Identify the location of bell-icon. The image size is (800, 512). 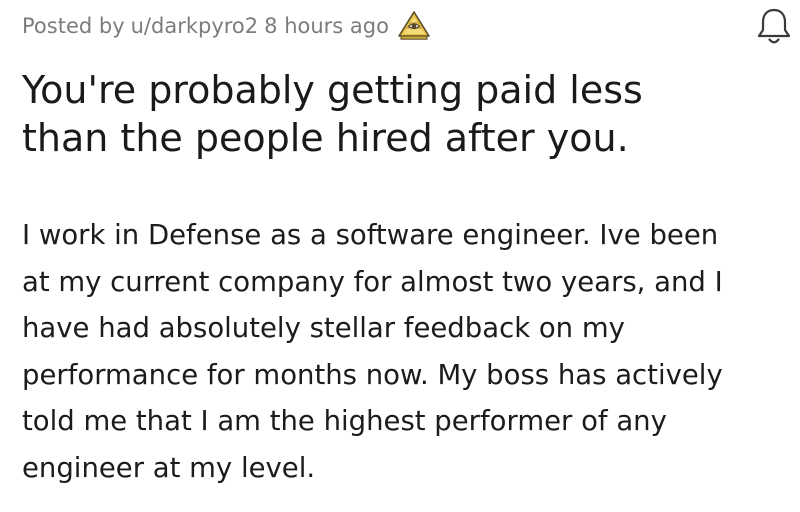
(774, 27).